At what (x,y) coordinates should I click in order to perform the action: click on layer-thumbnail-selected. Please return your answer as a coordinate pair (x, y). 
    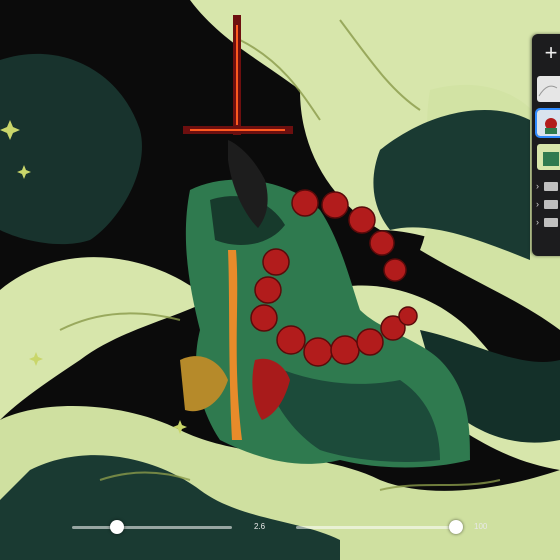
    Looking at the image, I should click on (547, 123).